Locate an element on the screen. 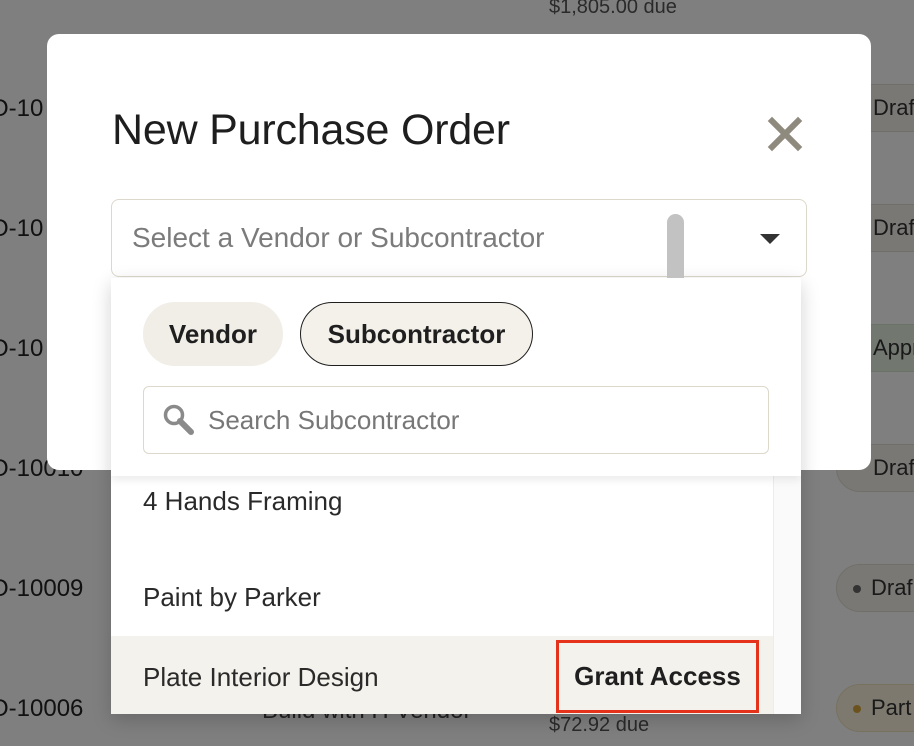  select-placeholder: Select a Vendor or Subcontractor is located at coordinates (338, 237).